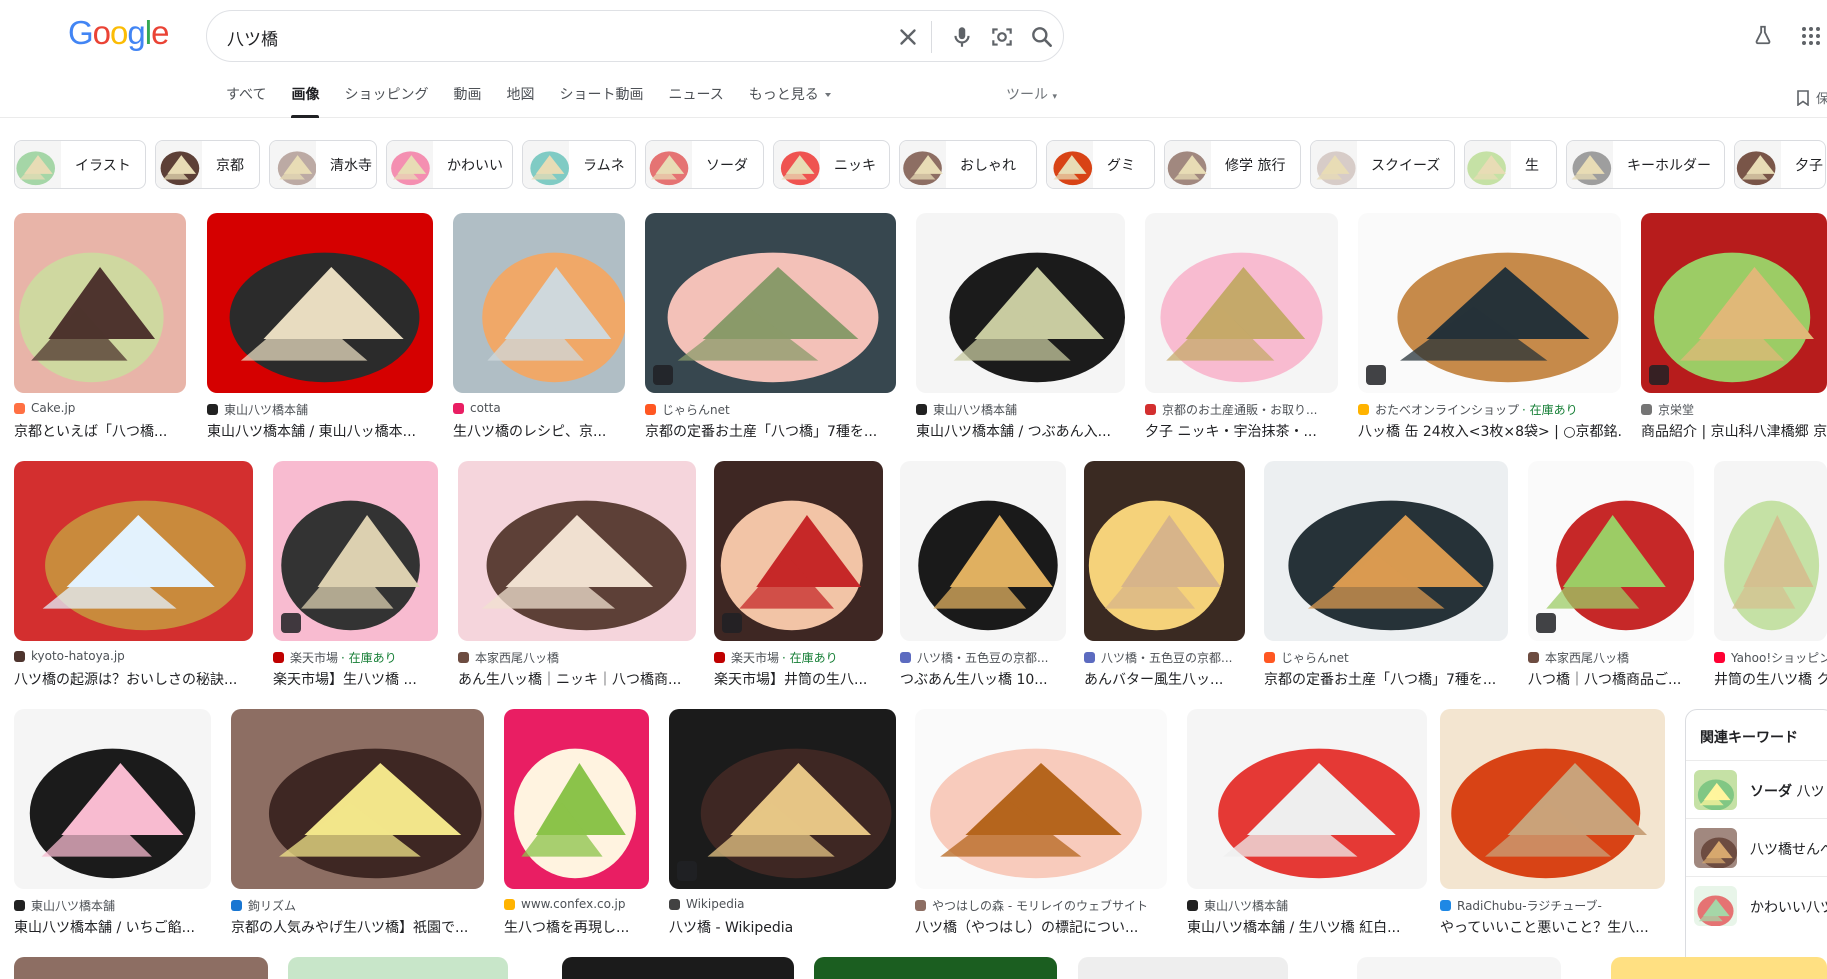 This screenshot has height=979, width=1827. Describe the element at coordinates (80, 164) in the screenshot. I see `chip-1: イラスト` at that location.